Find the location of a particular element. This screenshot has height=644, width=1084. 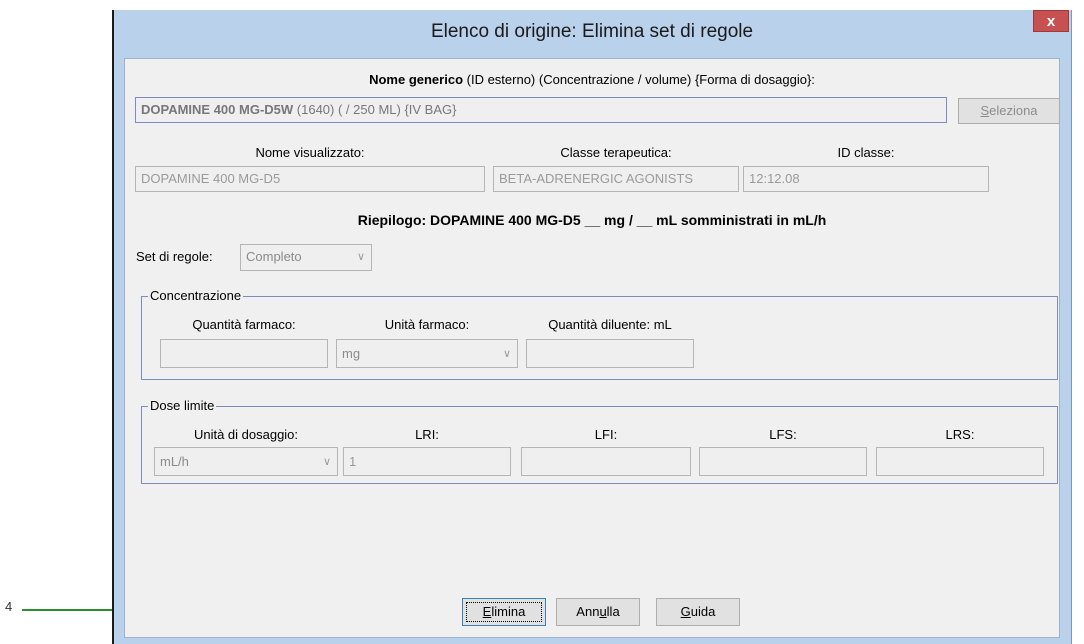

class-id-label: ID classe: is located at coordinates (866, 152).